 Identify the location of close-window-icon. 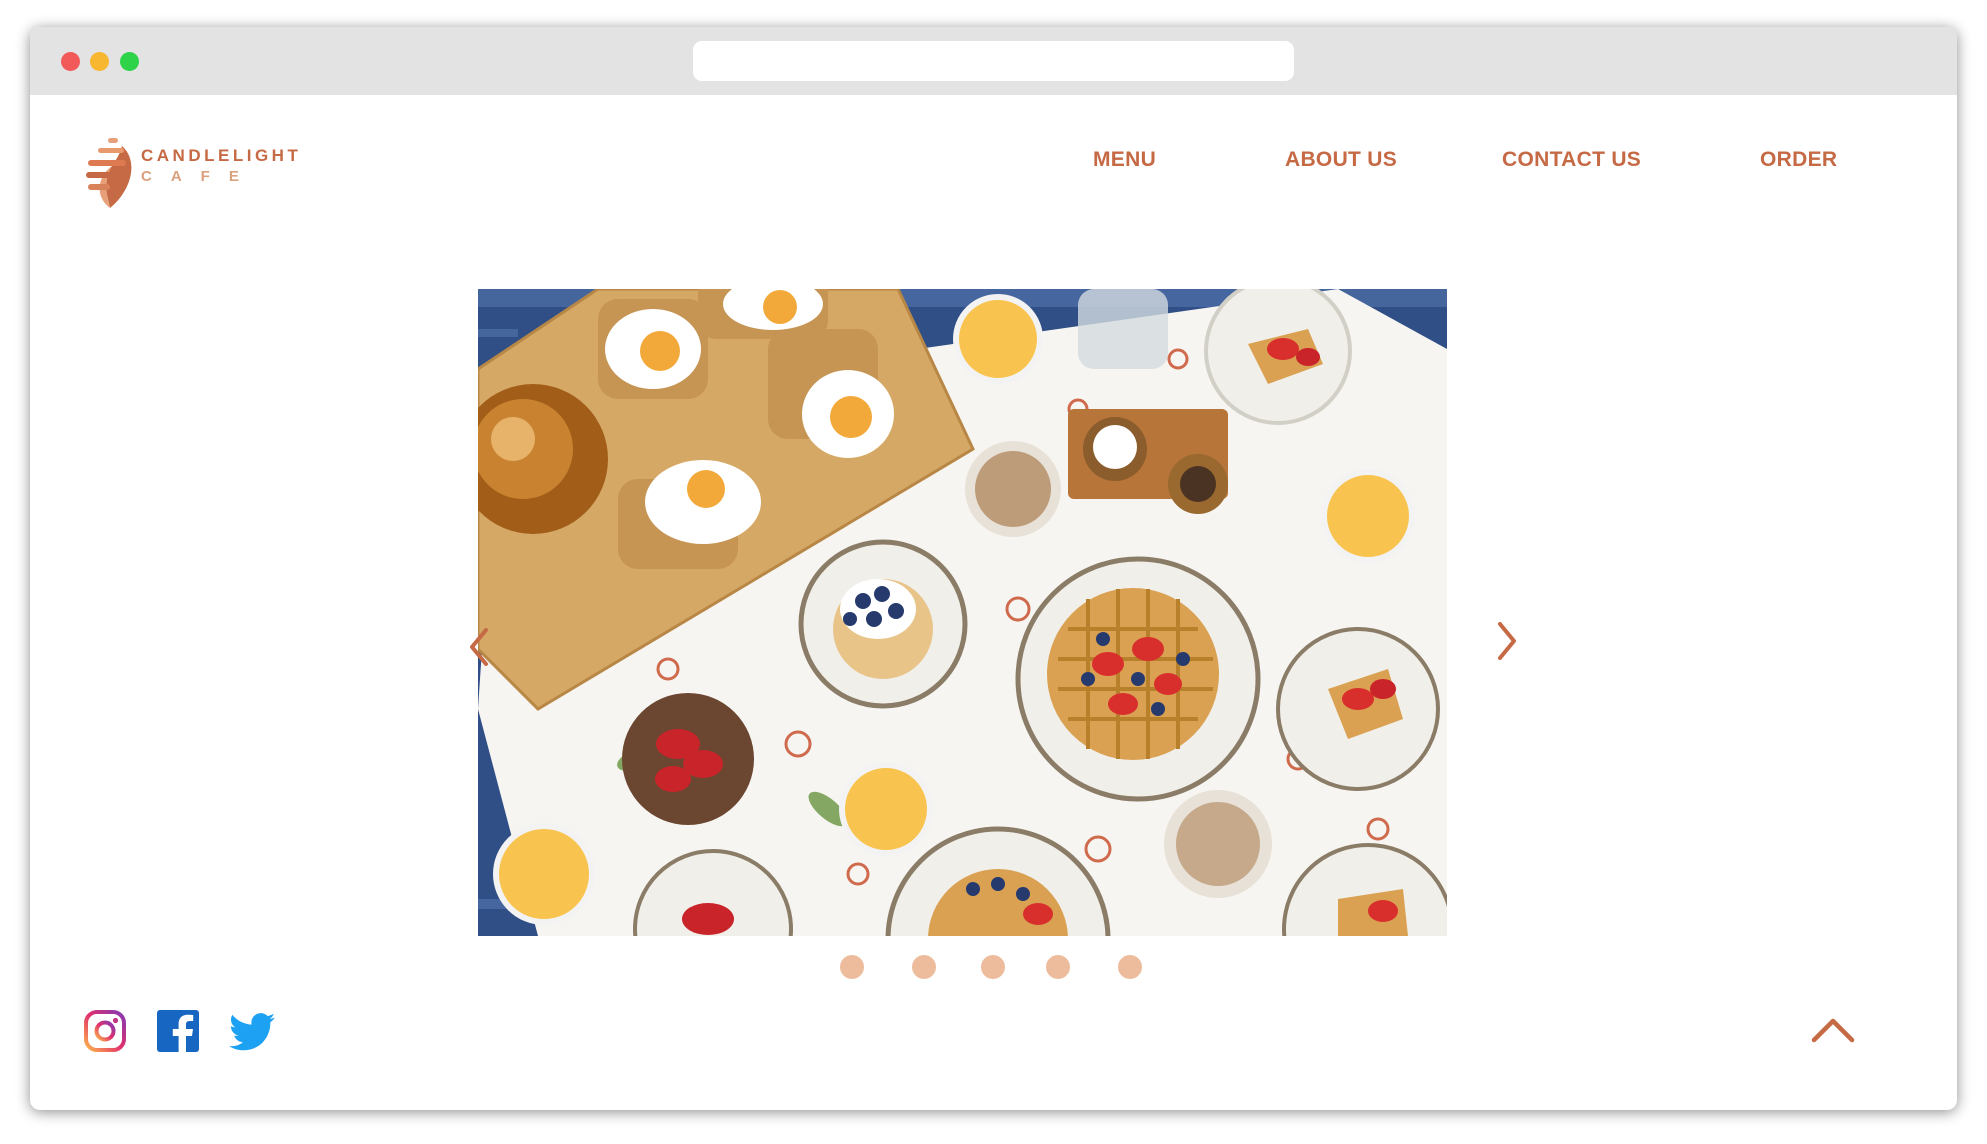
(70, 61).